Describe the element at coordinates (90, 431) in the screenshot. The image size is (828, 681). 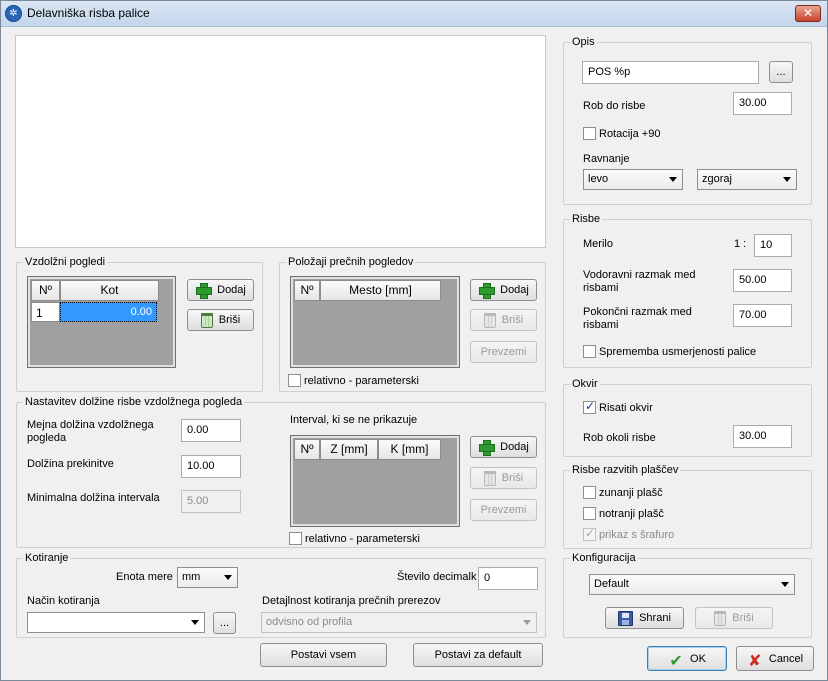
I see `limit-length-label: Mejna dolžina vzdolžnega pogleda` at that location.